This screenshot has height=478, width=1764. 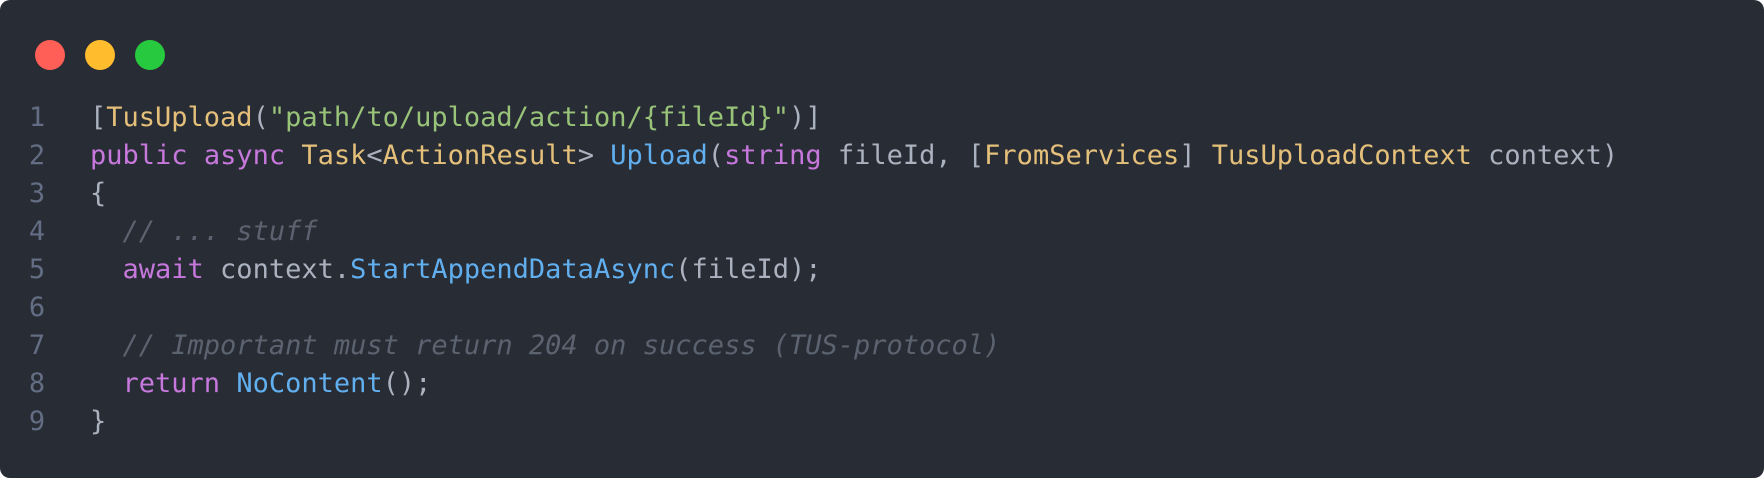 I want to click on code-line: 6, so click(x=882, y=308).